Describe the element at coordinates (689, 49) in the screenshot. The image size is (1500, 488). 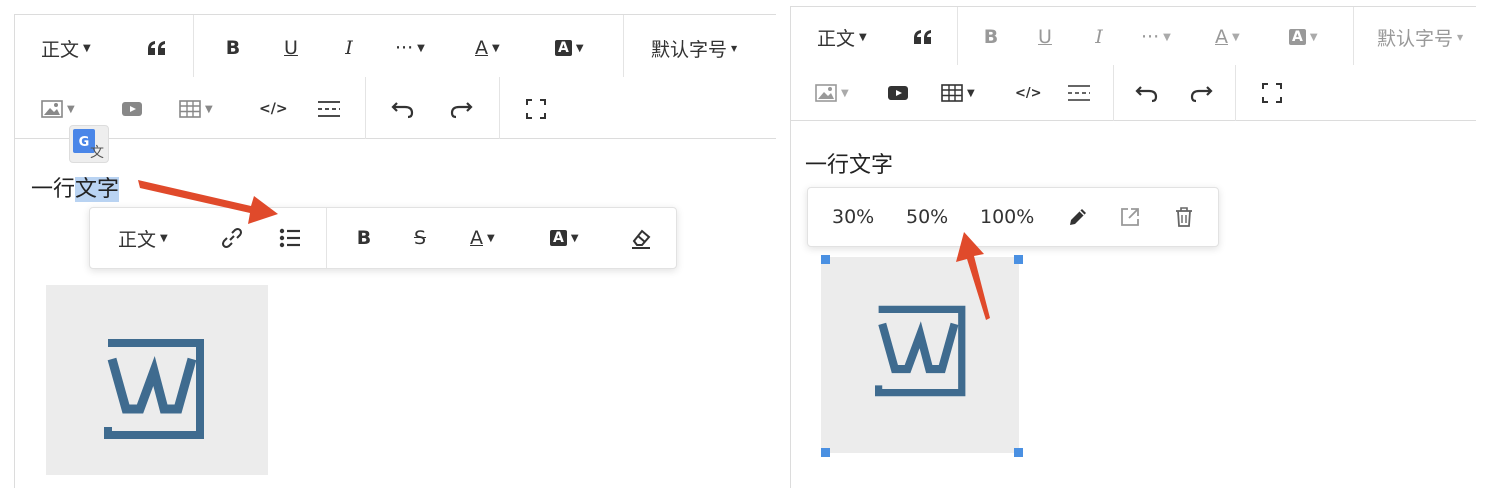
I see `font-size-label: 默认字号` at that location.